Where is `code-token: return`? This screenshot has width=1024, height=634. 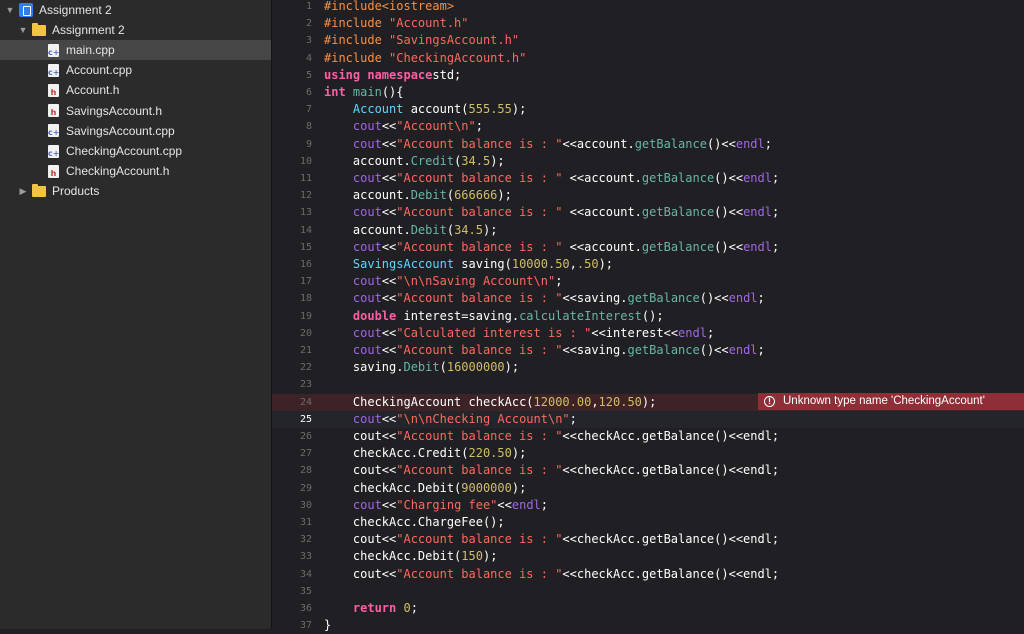 code-token: return is located at coordinates (378, 608).